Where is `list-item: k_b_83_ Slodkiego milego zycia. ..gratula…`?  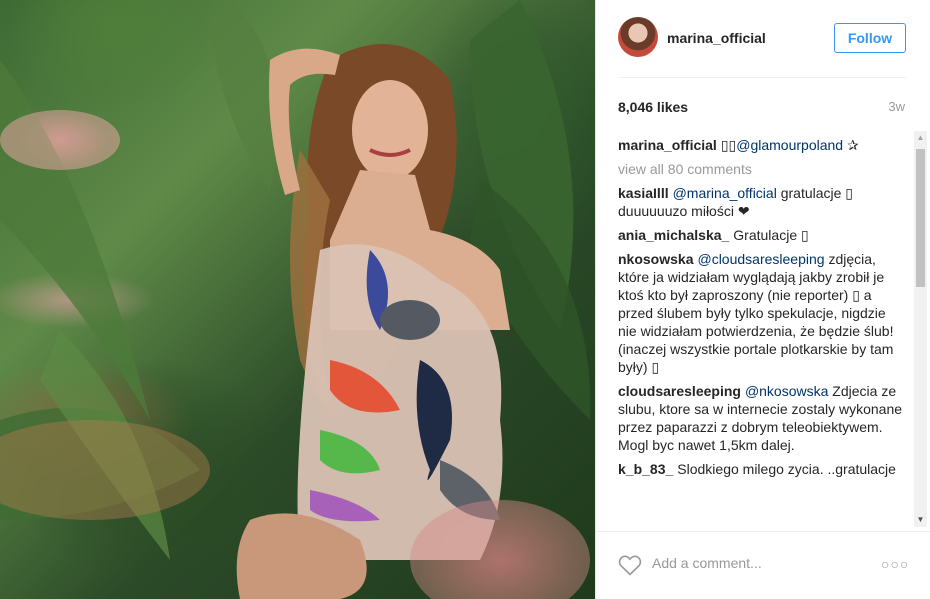
list-item: k_b_83_ Slodkiego milego zycia. ..gratula… is located at coordinates (763, 469).